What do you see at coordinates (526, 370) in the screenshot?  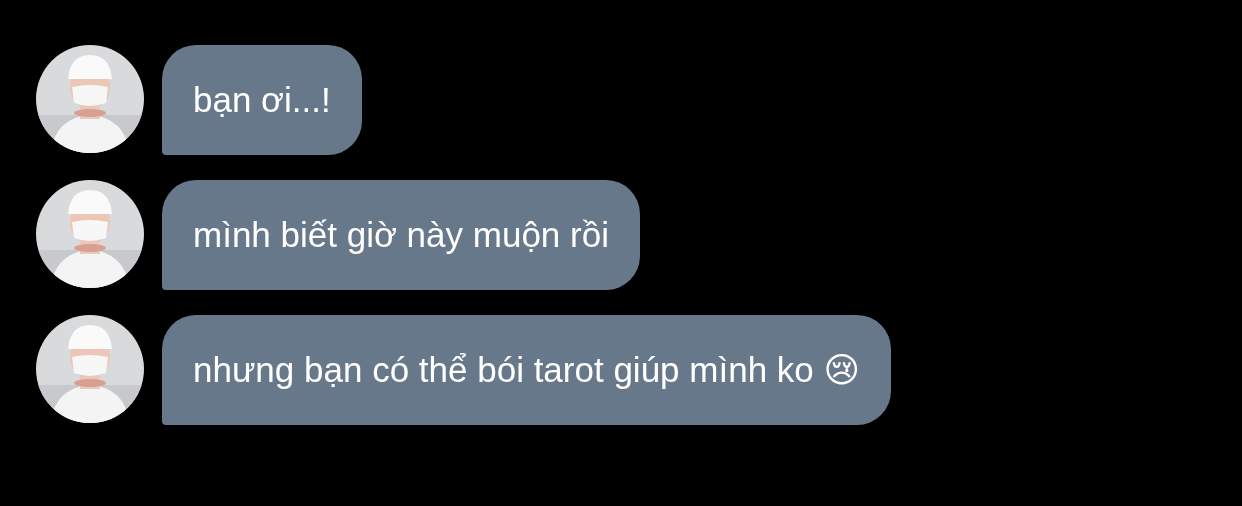 I see `message-bubble: nhưng bạn có thể bói tarot giúp mình ko 😢` at bounding box center [526, 370].